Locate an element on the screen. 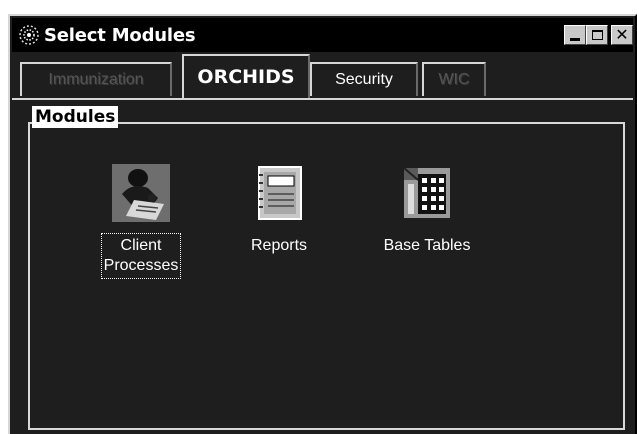 Image resolution: width=637 pixels, height=434 pixels. maximize-icon is located at coordinates (597, 35).